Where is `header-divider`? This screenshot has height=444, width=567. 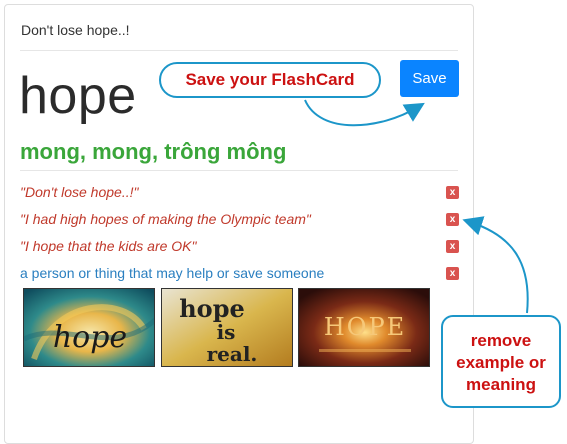
header-divider is located at coordinates (239, 50).